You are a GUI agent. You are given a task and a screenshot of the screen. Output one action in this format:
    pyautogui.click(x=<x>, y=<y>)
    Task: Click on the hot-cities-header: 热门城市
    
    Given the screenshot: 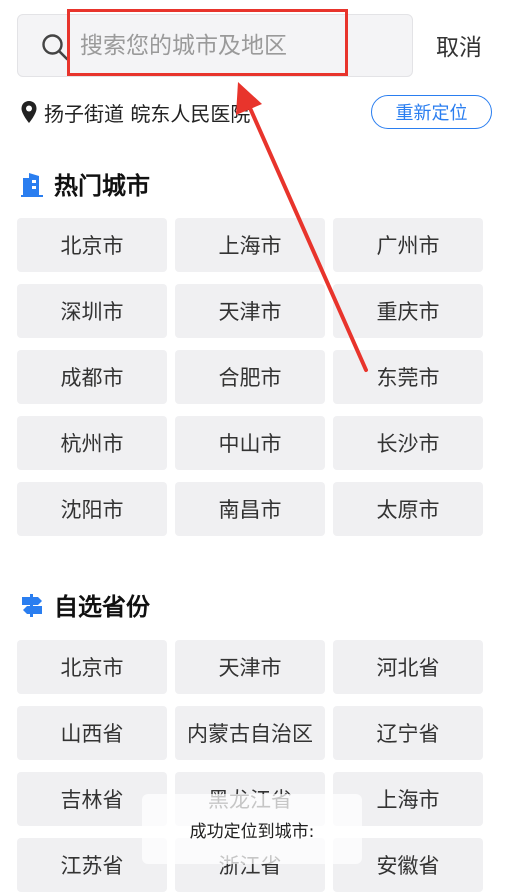 What is the action you would take?
    pyautogui.click(x=84, y=183)
    